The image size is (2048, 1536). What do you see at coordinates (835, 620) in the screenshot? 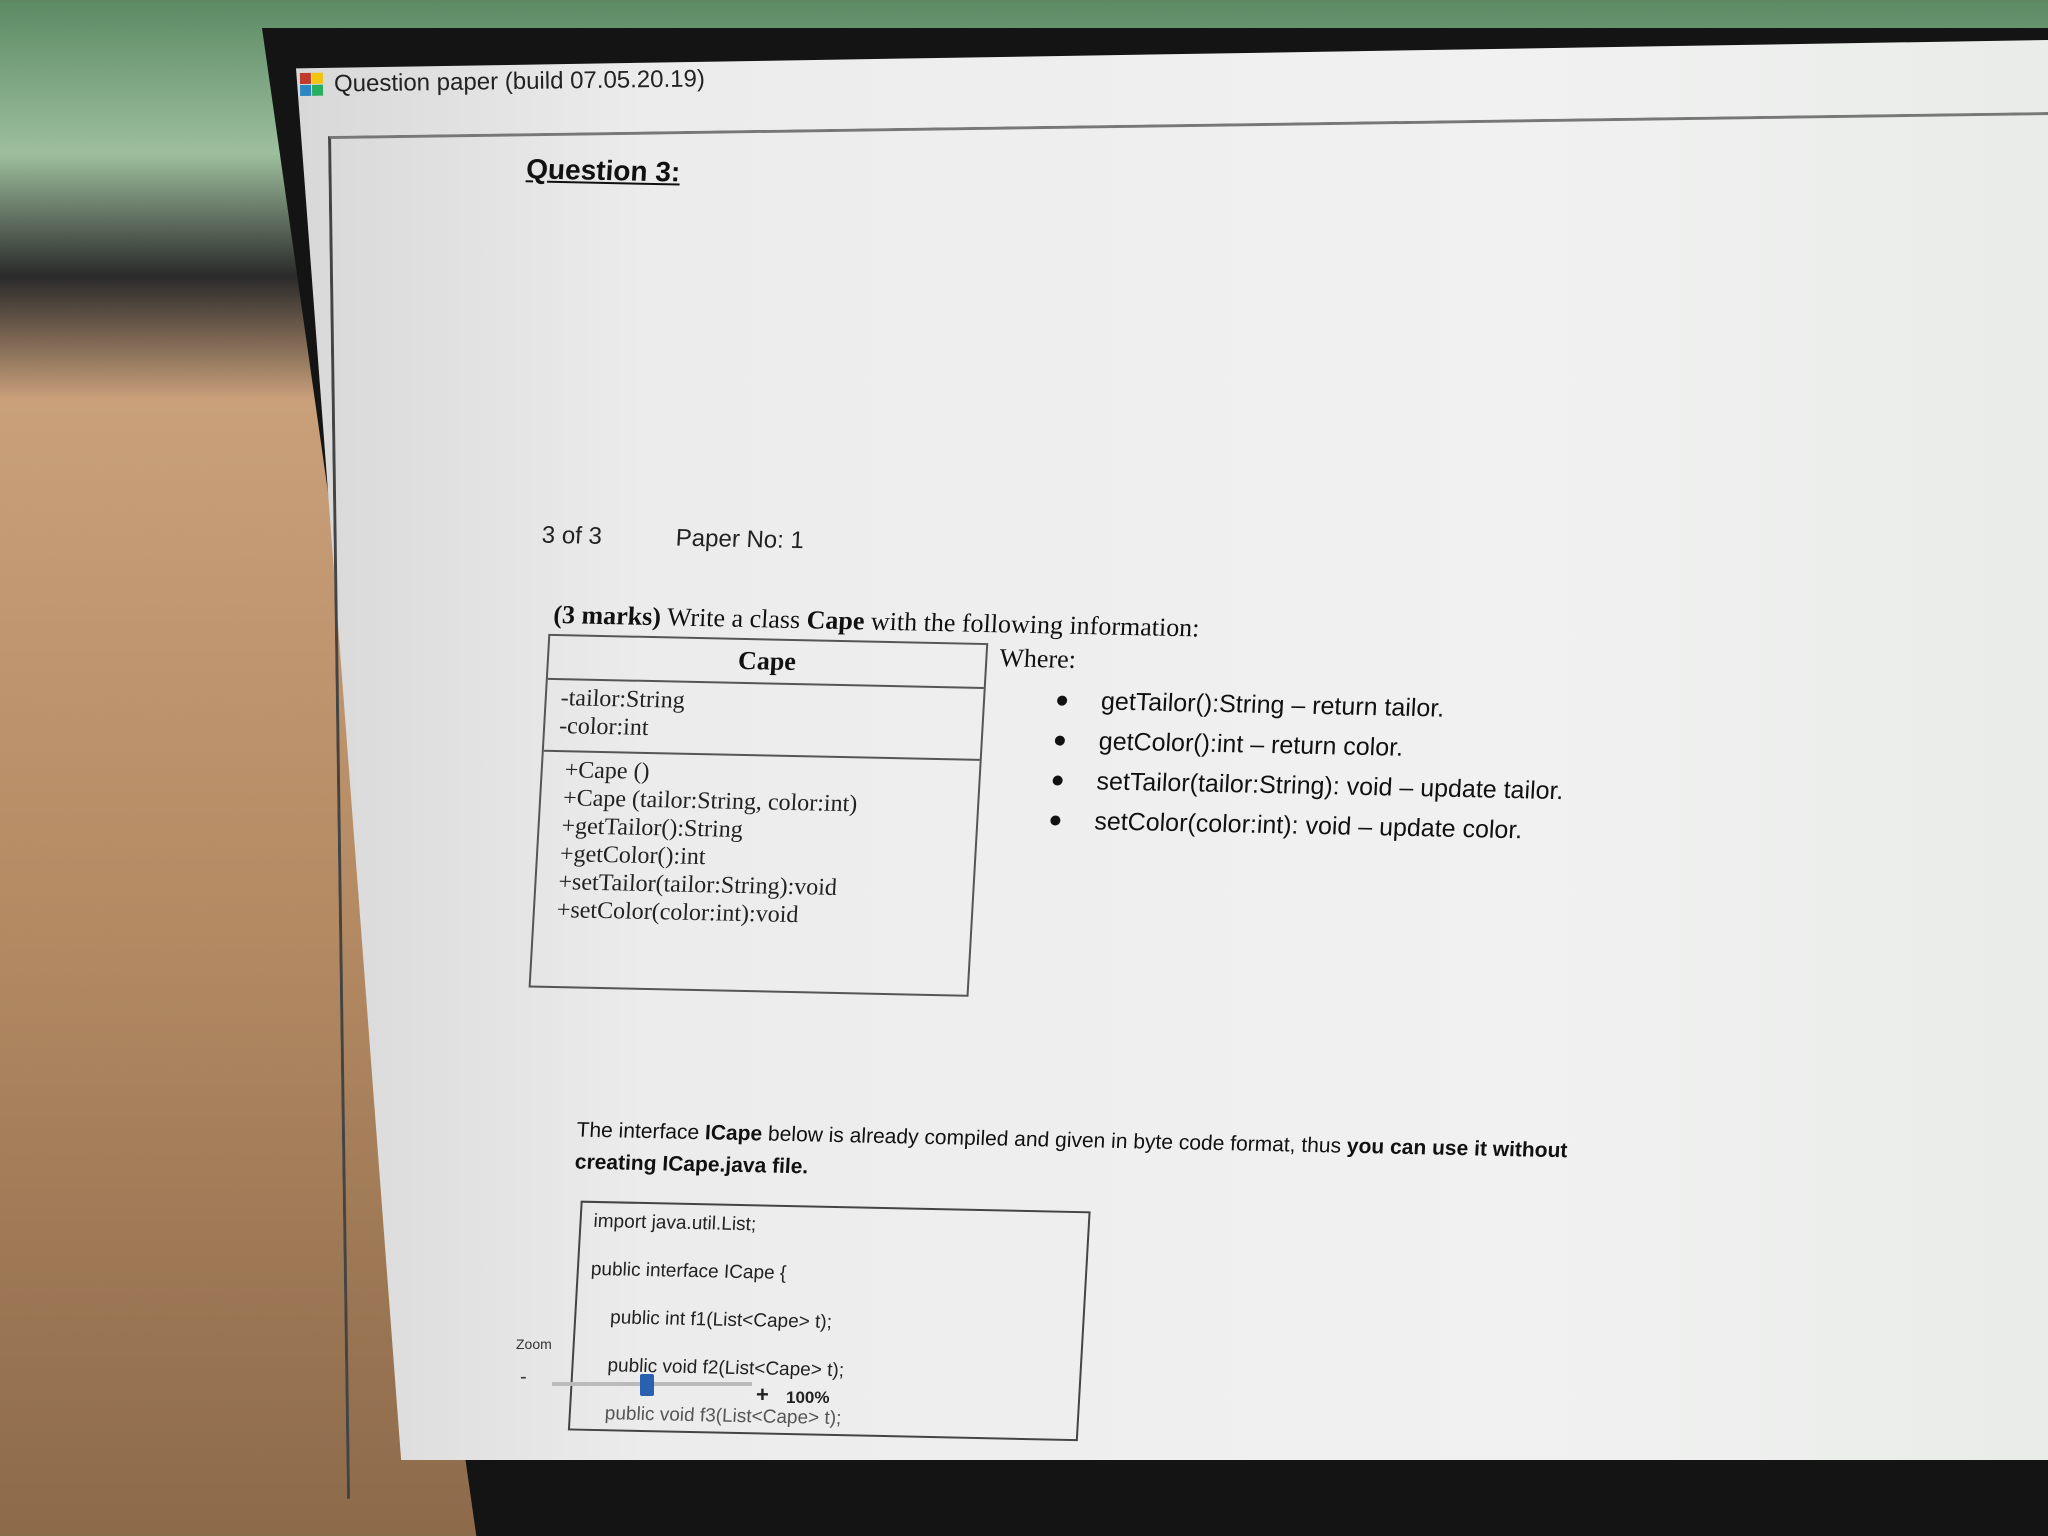
I see `question-class-name: Cape` at bounding box center [835, 620].